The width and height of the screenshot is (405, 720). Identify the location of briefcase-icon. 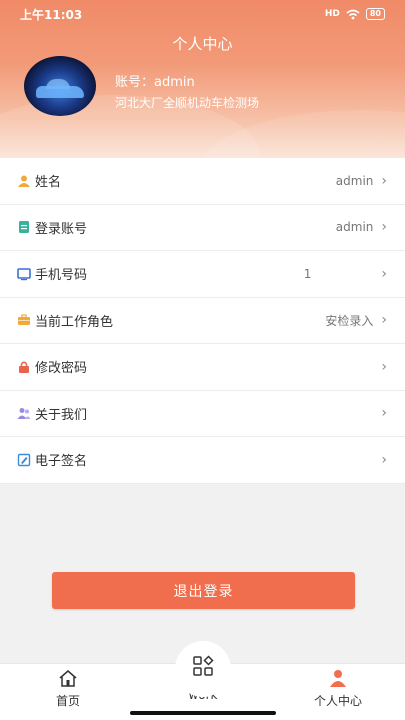
(24, 320).